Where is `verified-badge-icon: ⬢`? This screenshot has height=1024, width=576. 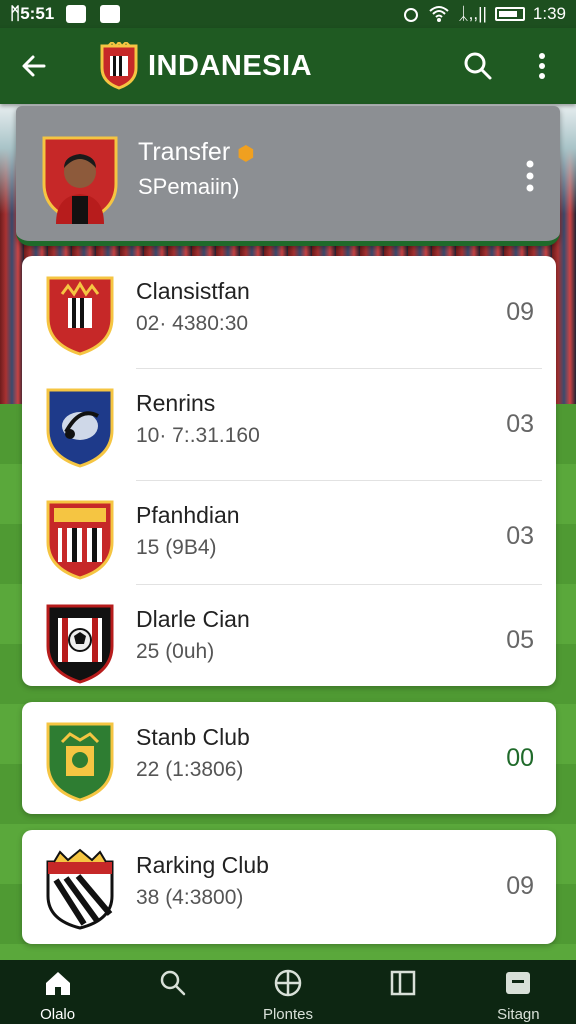
verified-badge-icon: ⬢ is located at coordinates (246, 154).